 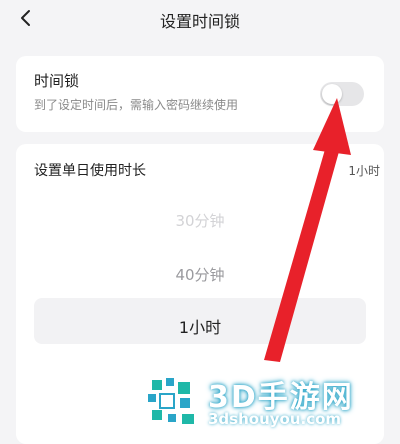 What do you see at coordinates (364, 171) in the screenshot?
I see `duration-current-value: 1小时` at bounding box center [364, 171].